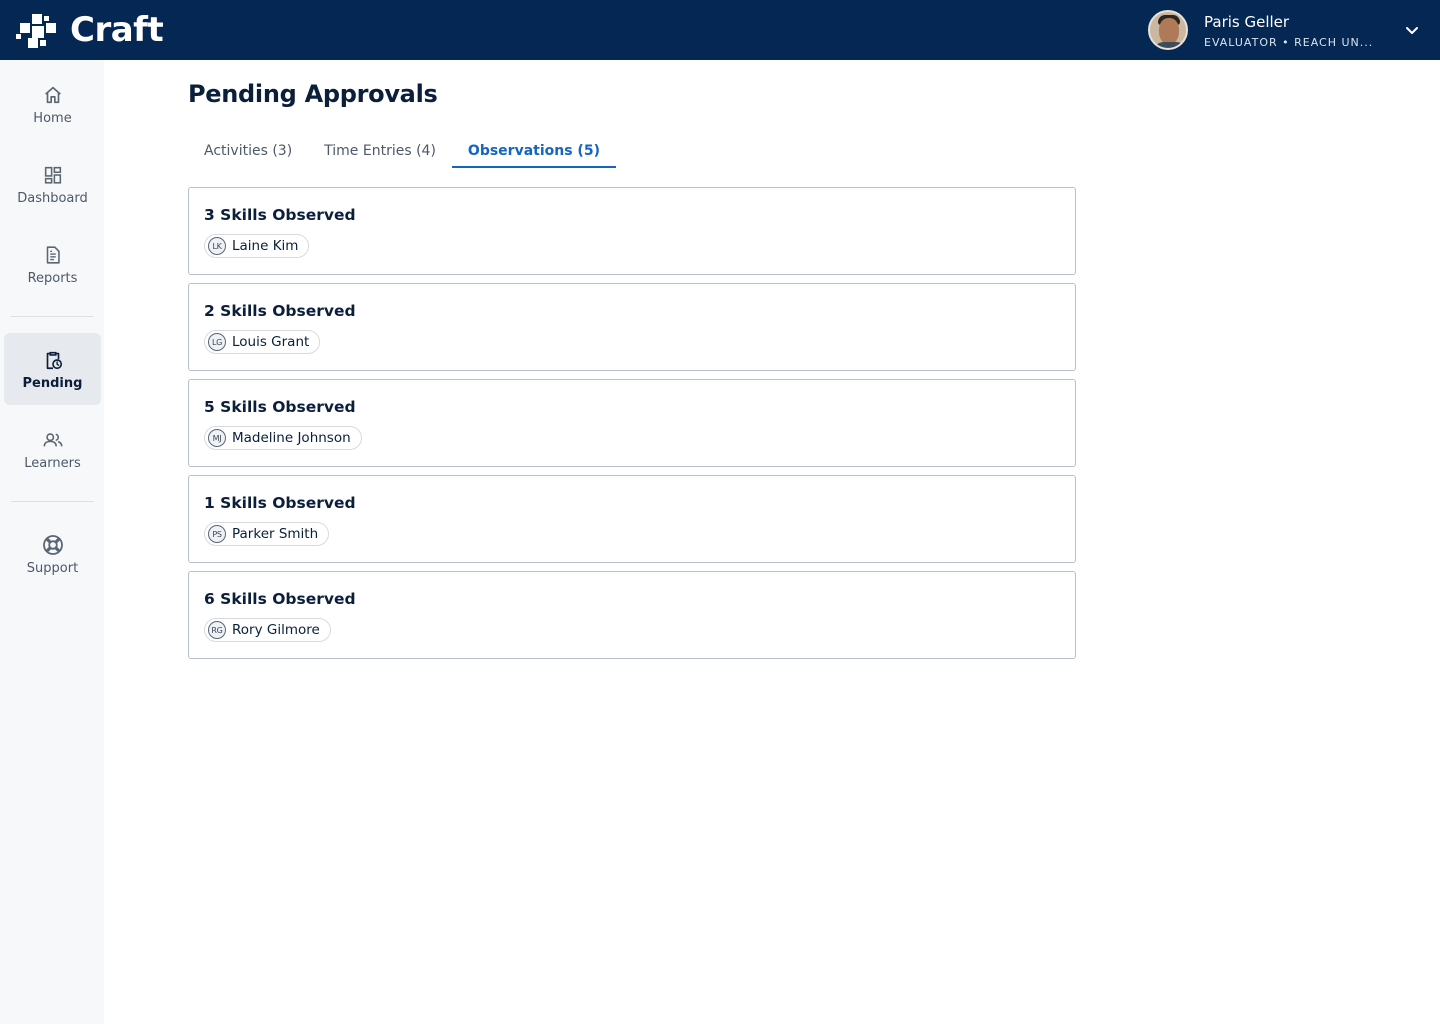 Image resolution: width=1440 pixels, height=1024 pixels. Describe the element at coordinates (280, 311) in the screenshot. I see `observation-title: 2 Skills Observed` at that location.